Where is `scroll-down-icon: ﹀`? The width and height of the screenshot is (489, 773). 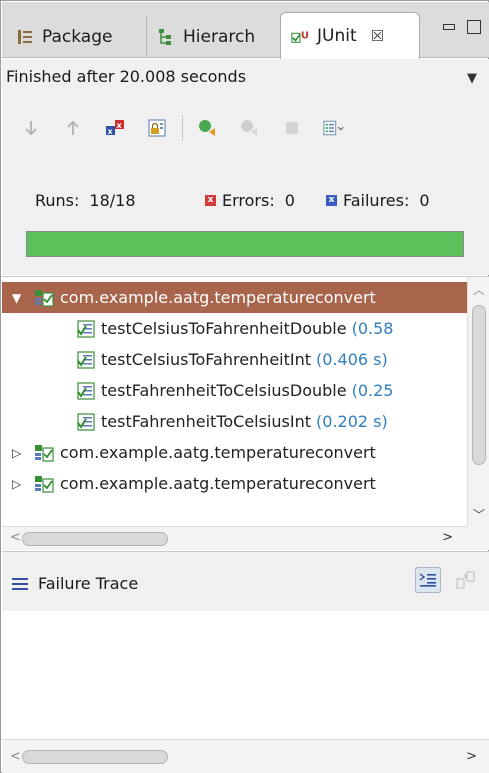 scroll-down-icon: ﹀ is located at coordinates (479, 514).